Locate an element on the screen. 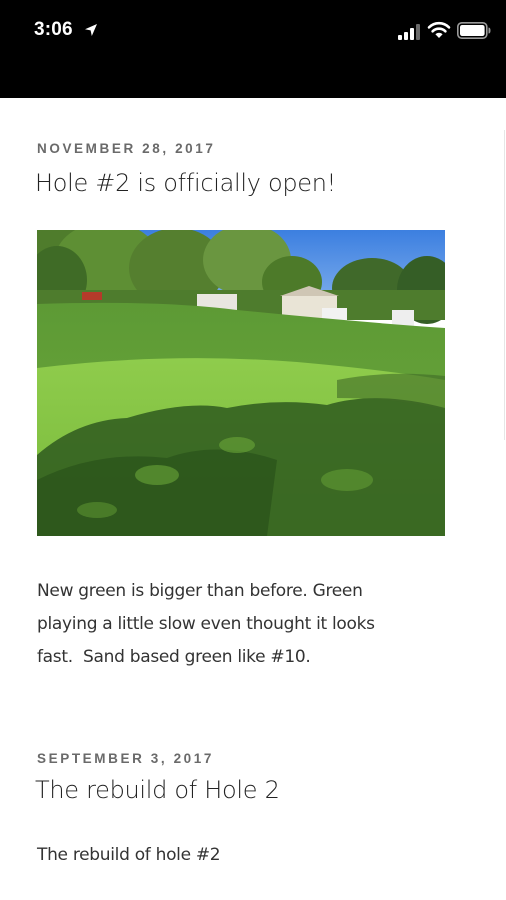 The image size is (506, 900). post-title-link: Hole #2 is officially open! is located at coordinates (185, 183).